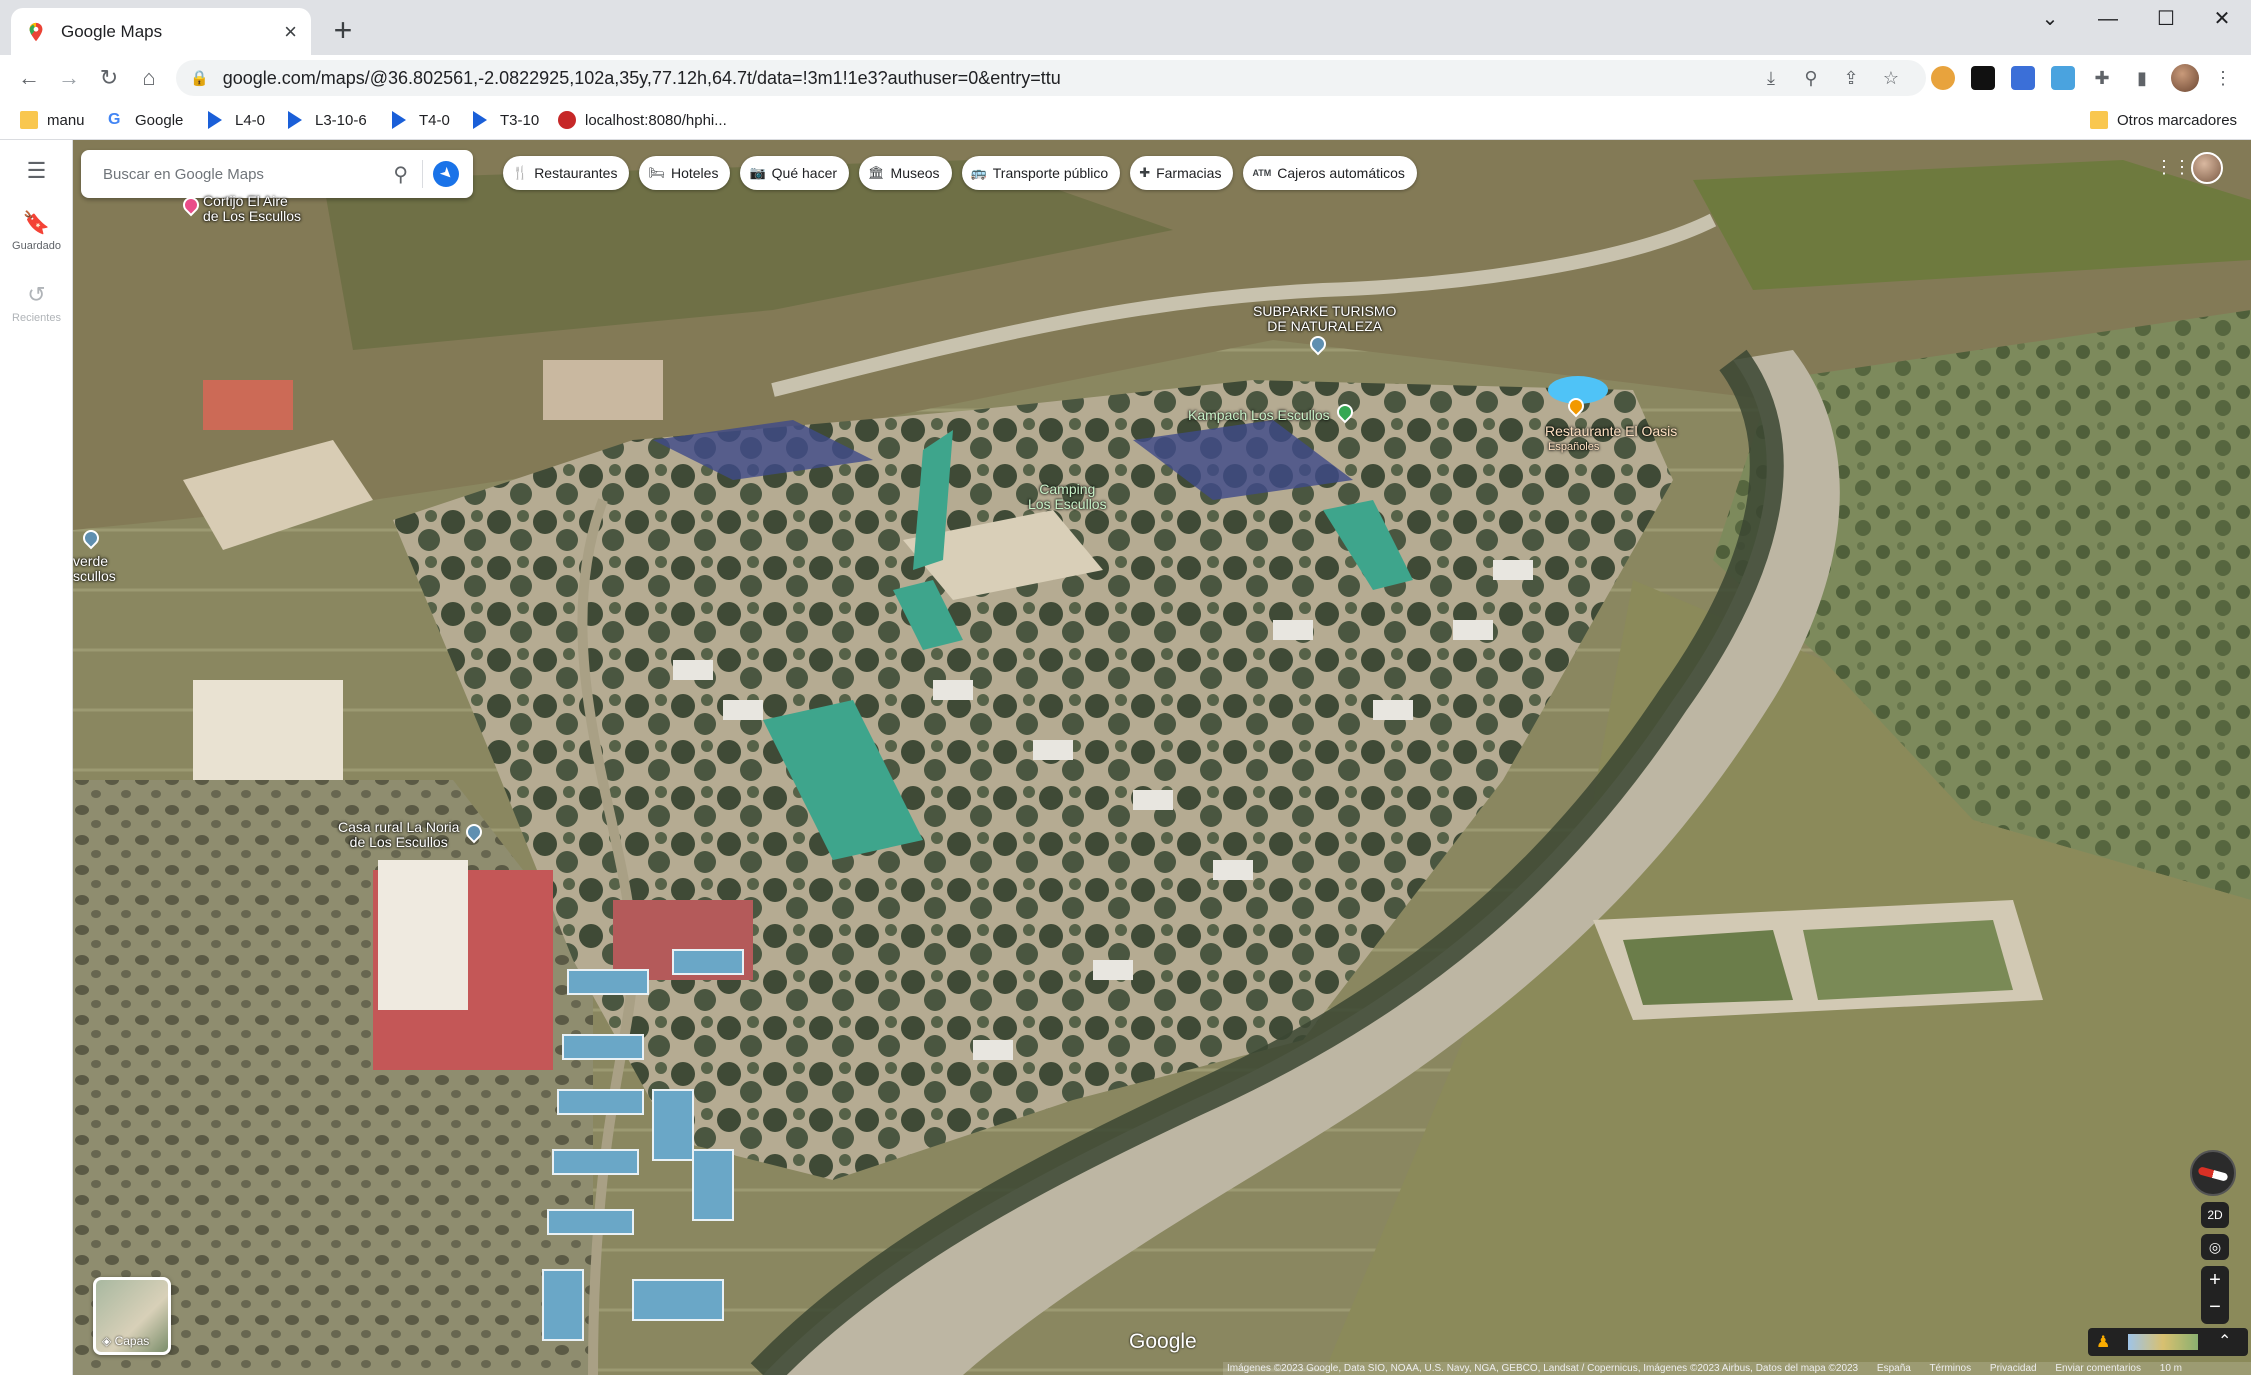 The image size is (2251, 1375). I want to click on place-label-verde: verde scullos, so click(94, 569).